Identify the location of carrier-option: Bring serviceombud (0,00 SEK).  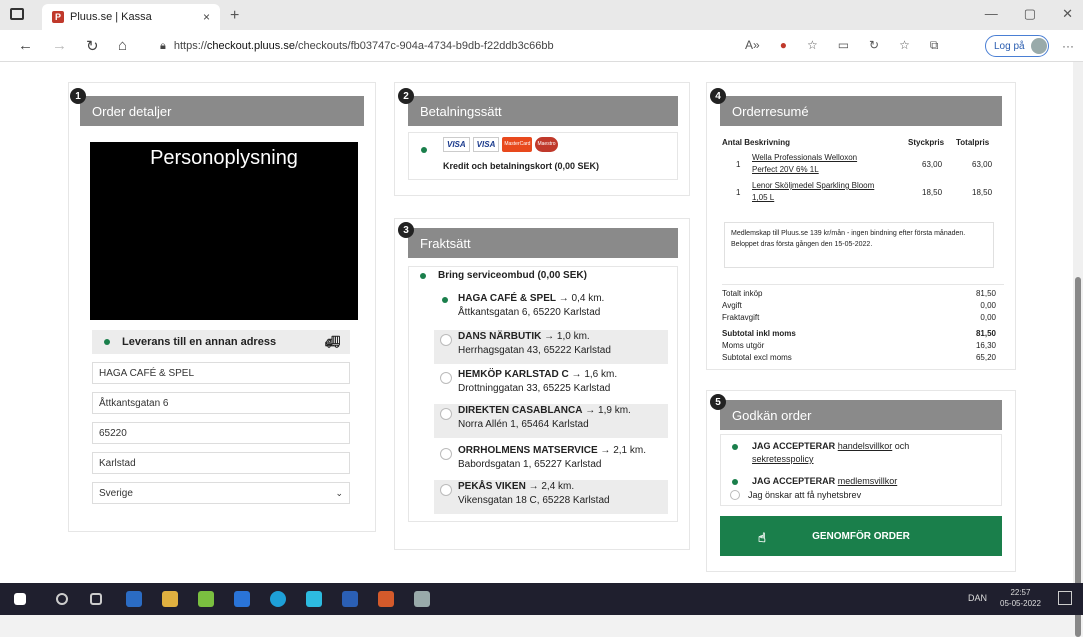
(503, 275).